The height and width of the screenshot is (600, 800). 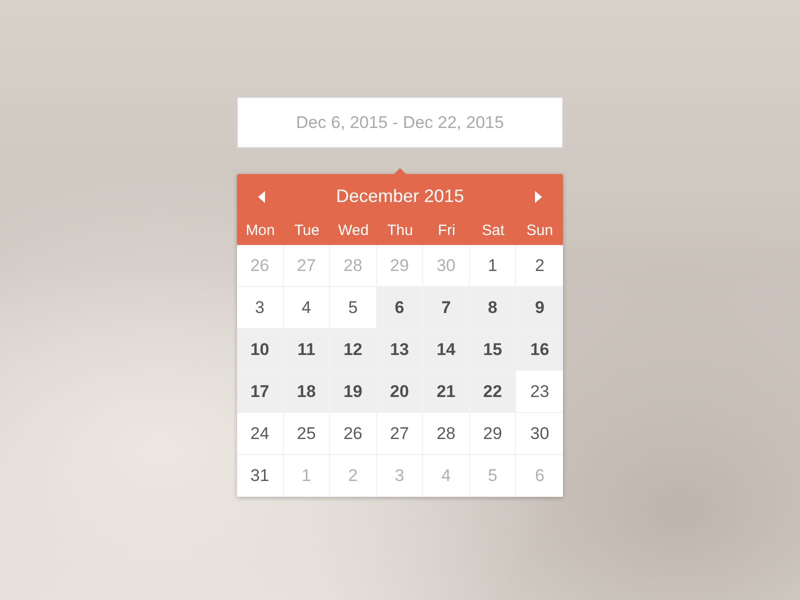 What do you see at coordinates (260, 350) in the screenshot?
I see `day-cell: 10` at bounding box center [260, 350].